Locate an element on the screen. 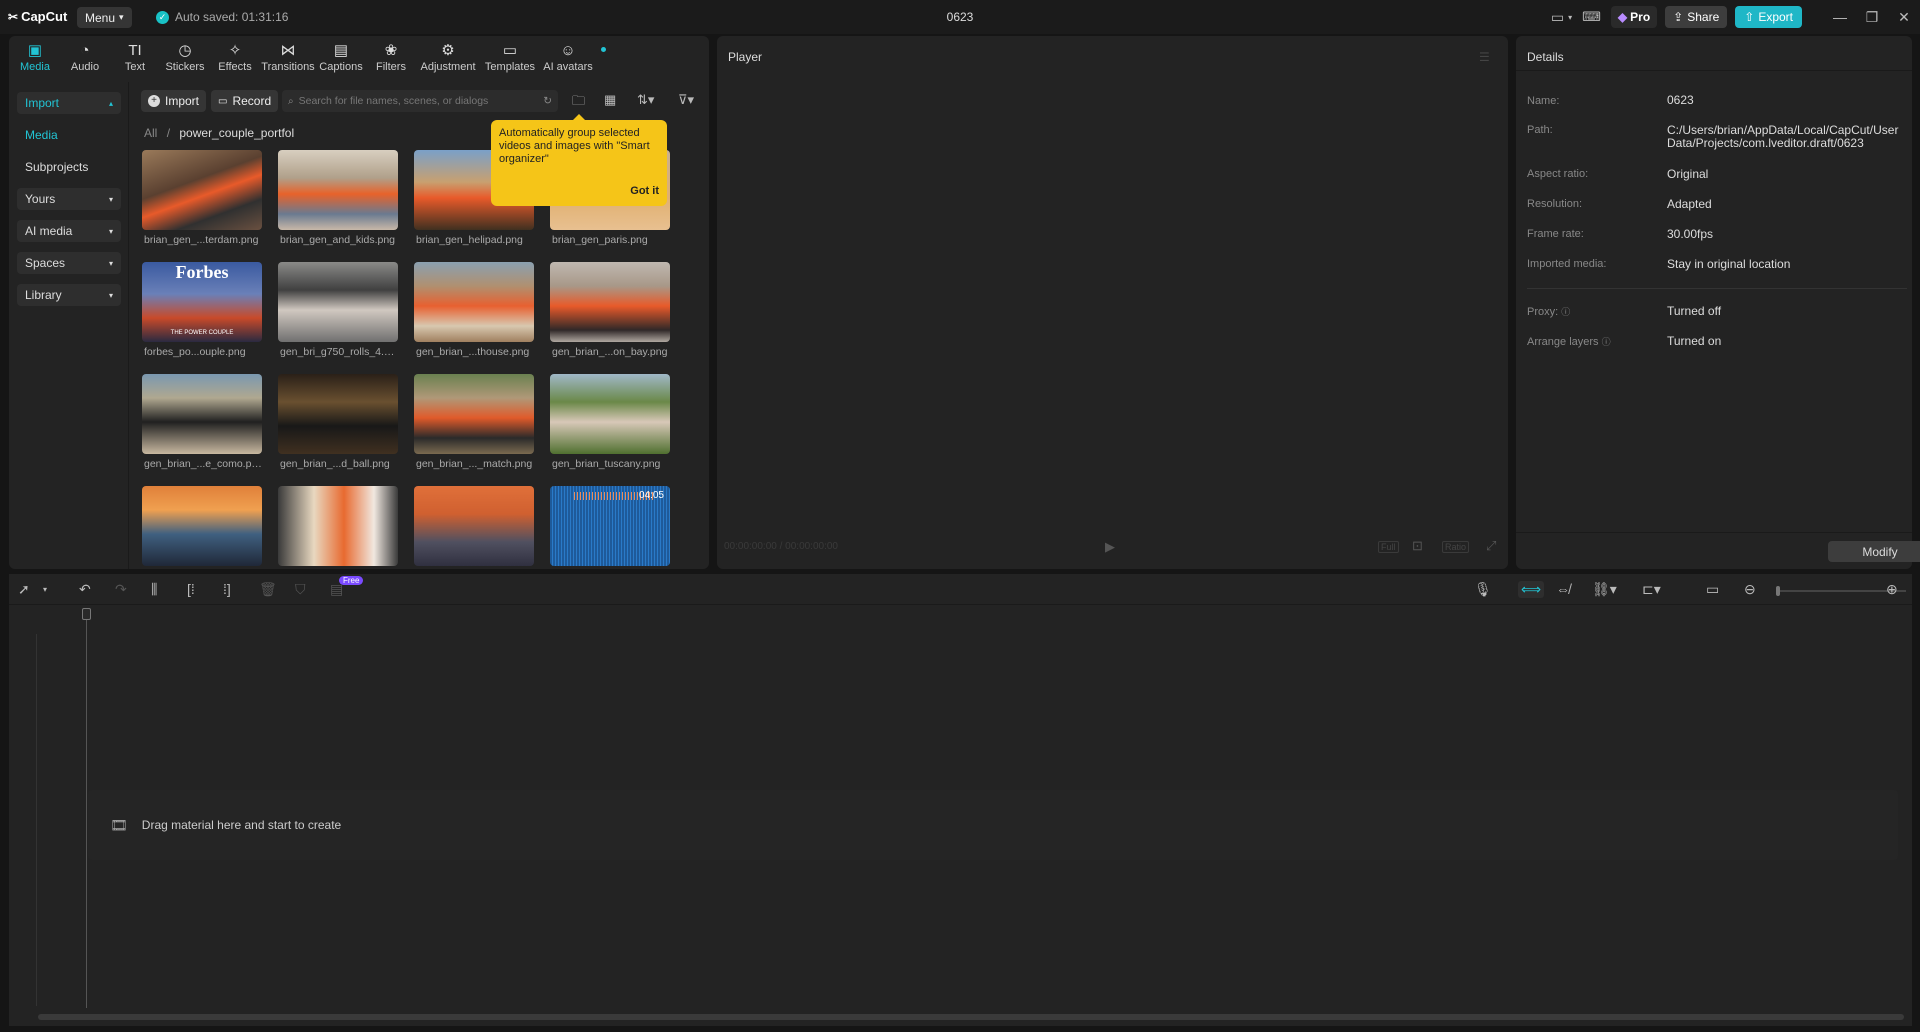 This screenshot has height=1032, width=1920. play-icon: ▶ is located at coordinates (1110, 547).